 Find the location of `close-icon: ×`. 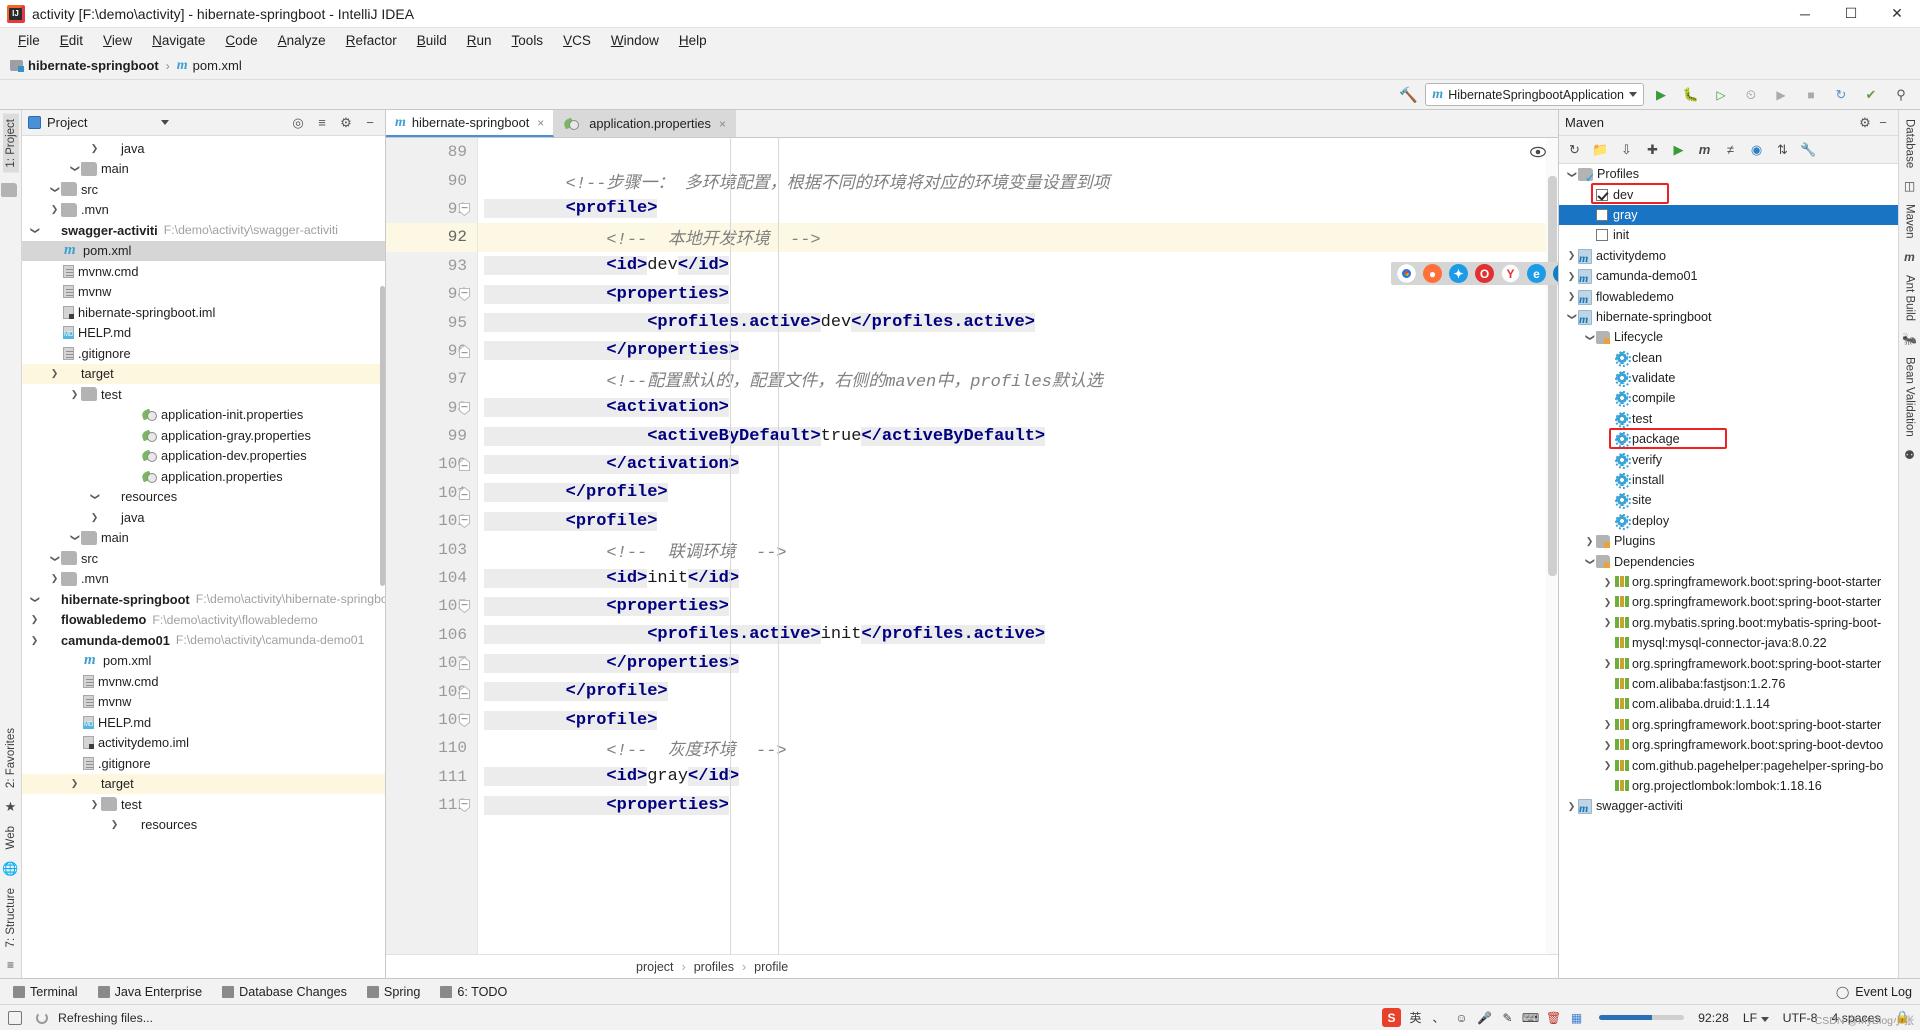

close-icon: × is located at coordinates (540, 123).